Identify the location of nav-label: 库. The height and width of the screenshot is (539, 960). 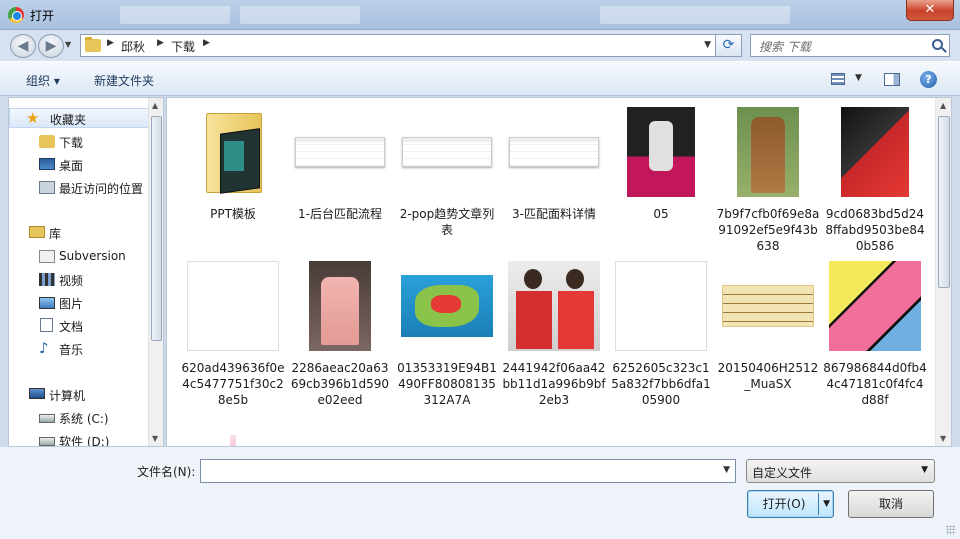
(55, 234).